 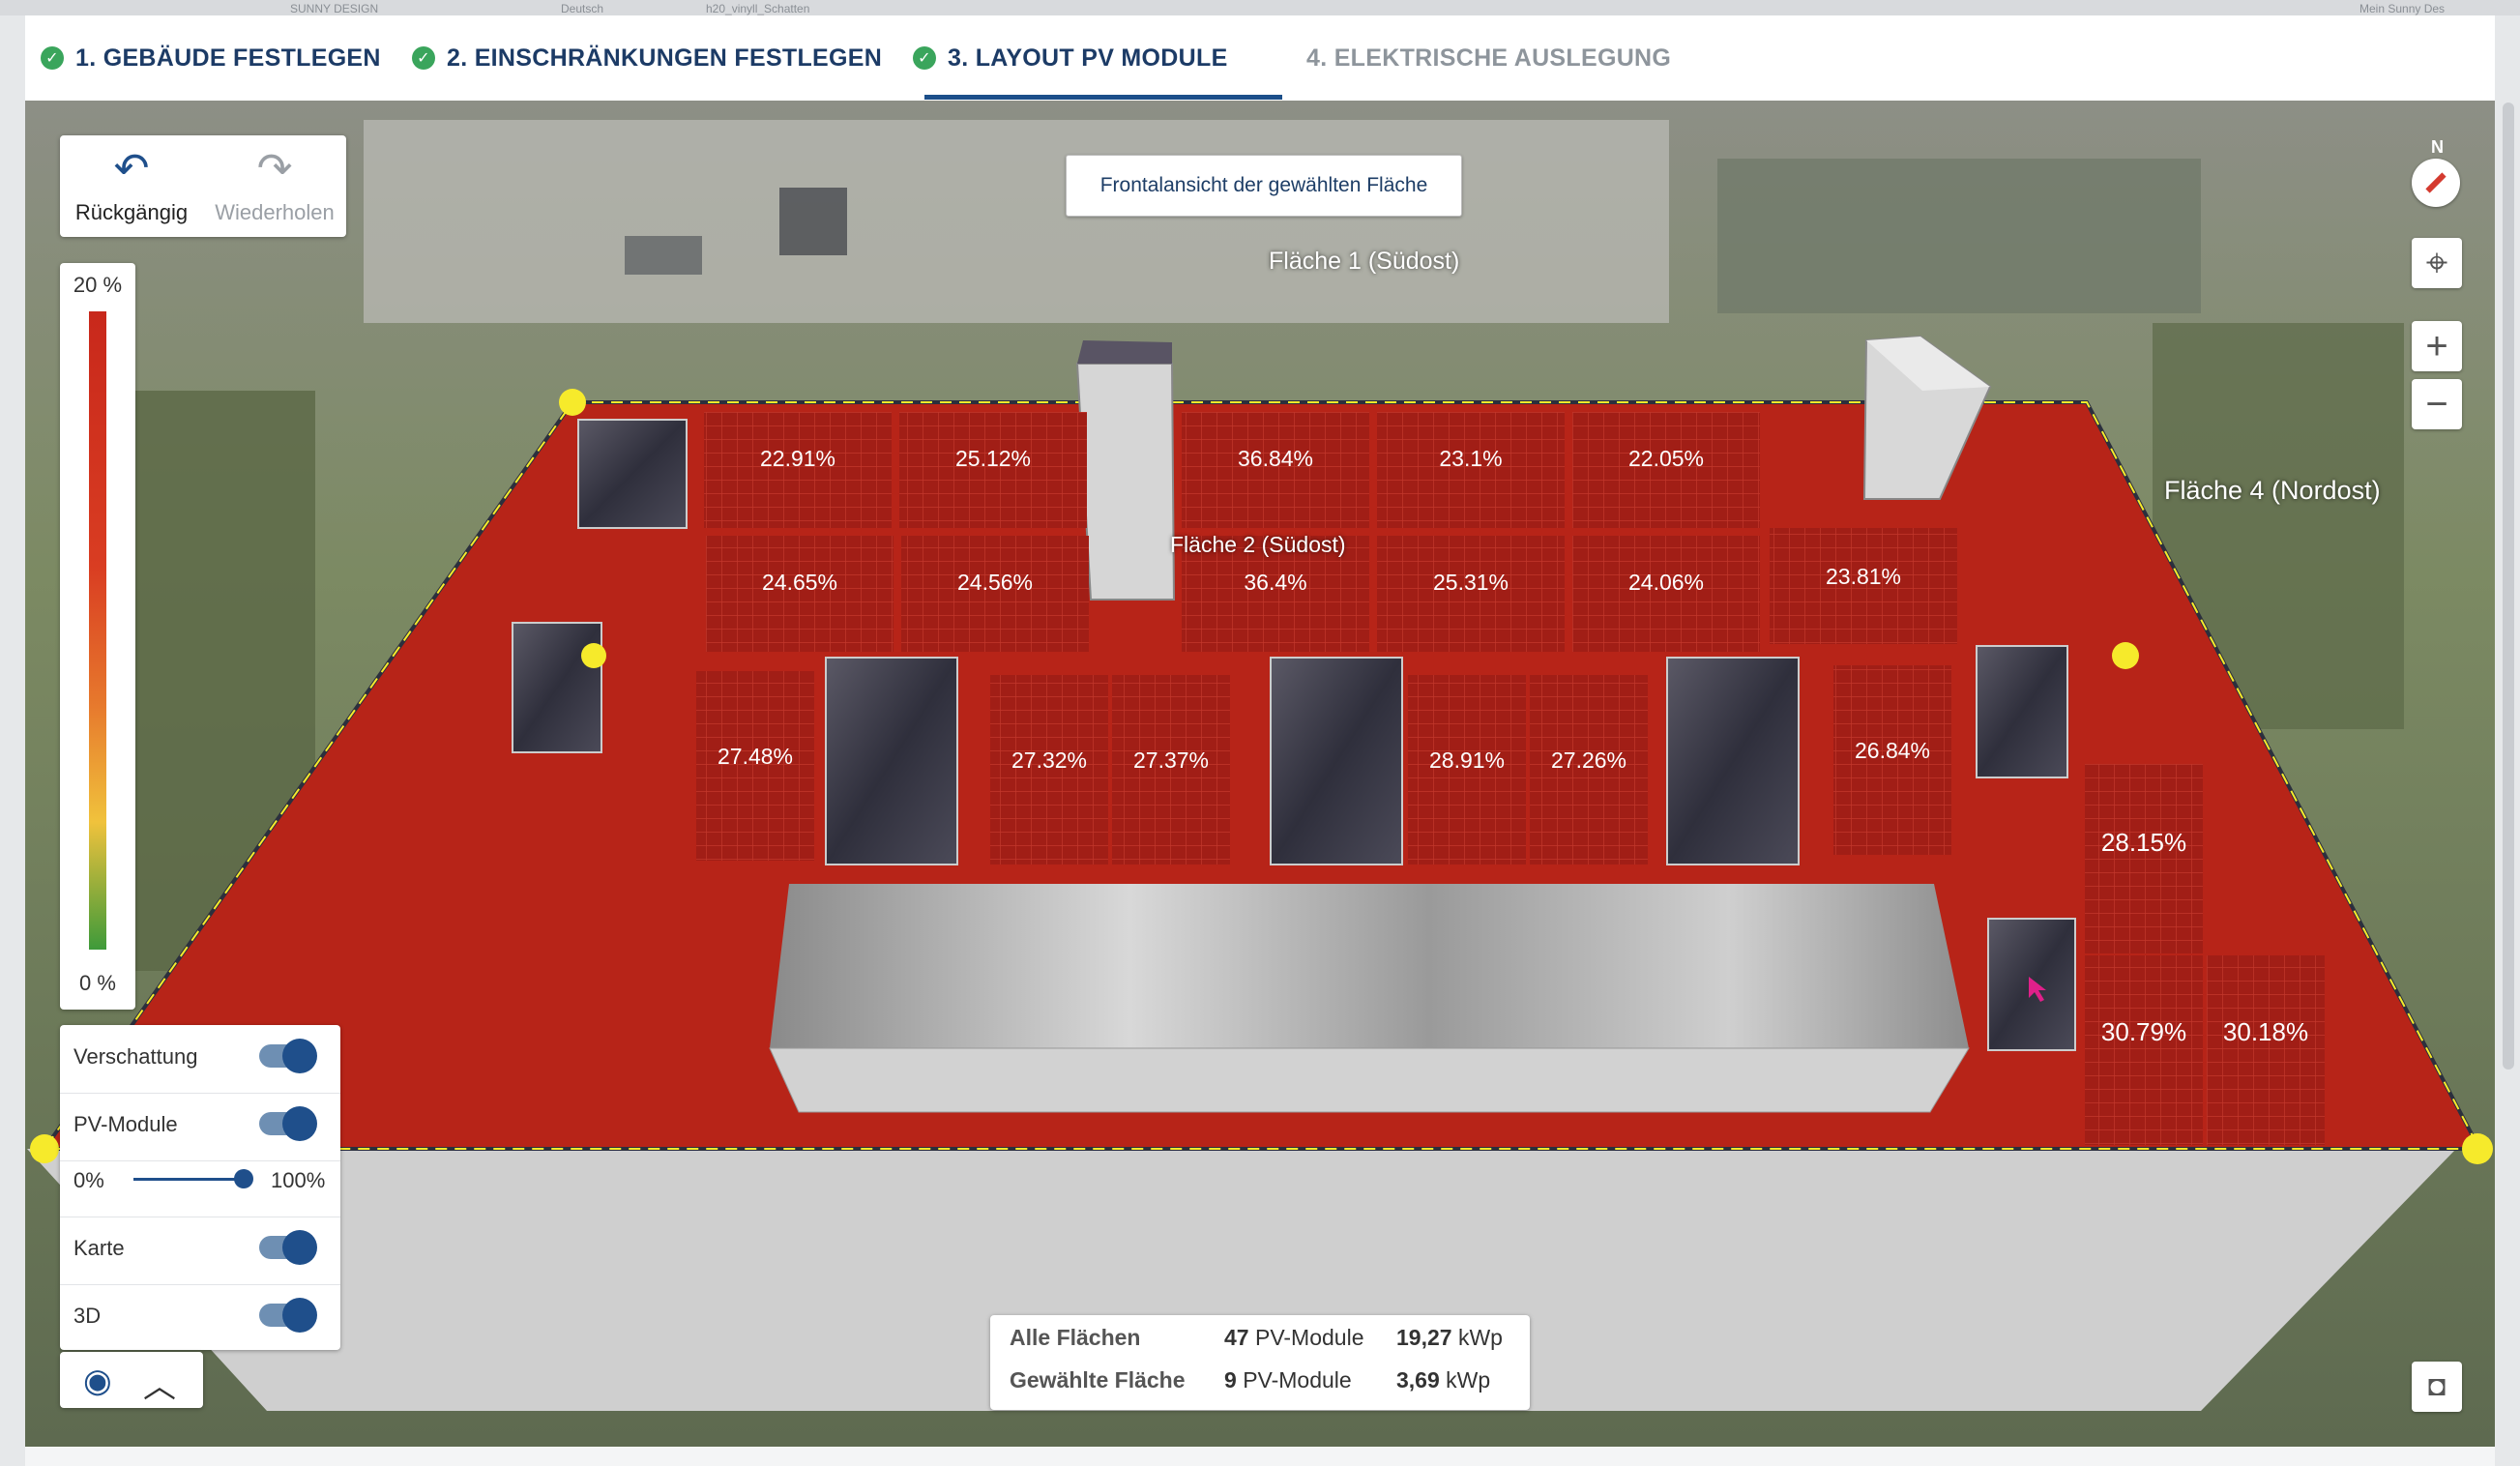 What do you see at coordinates (758, 8) in the screenshot?
I see `faded-project: h20_vinyll_Schatten` at bounding box center [758, 8].